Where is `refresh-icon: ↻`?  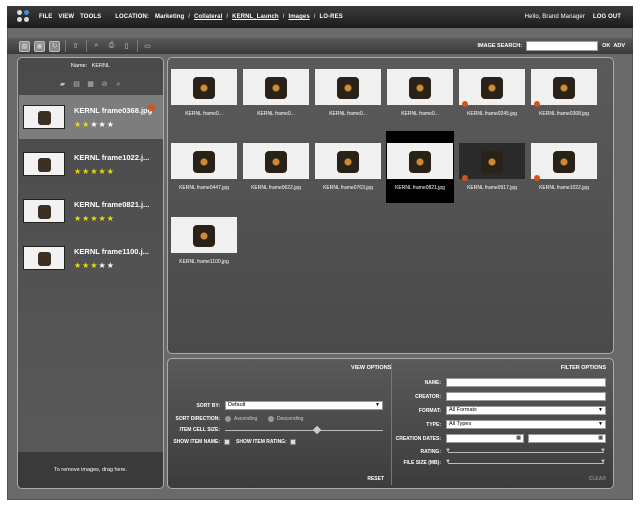
refresh-icon: ↻ is located at coordinates (54, 46).